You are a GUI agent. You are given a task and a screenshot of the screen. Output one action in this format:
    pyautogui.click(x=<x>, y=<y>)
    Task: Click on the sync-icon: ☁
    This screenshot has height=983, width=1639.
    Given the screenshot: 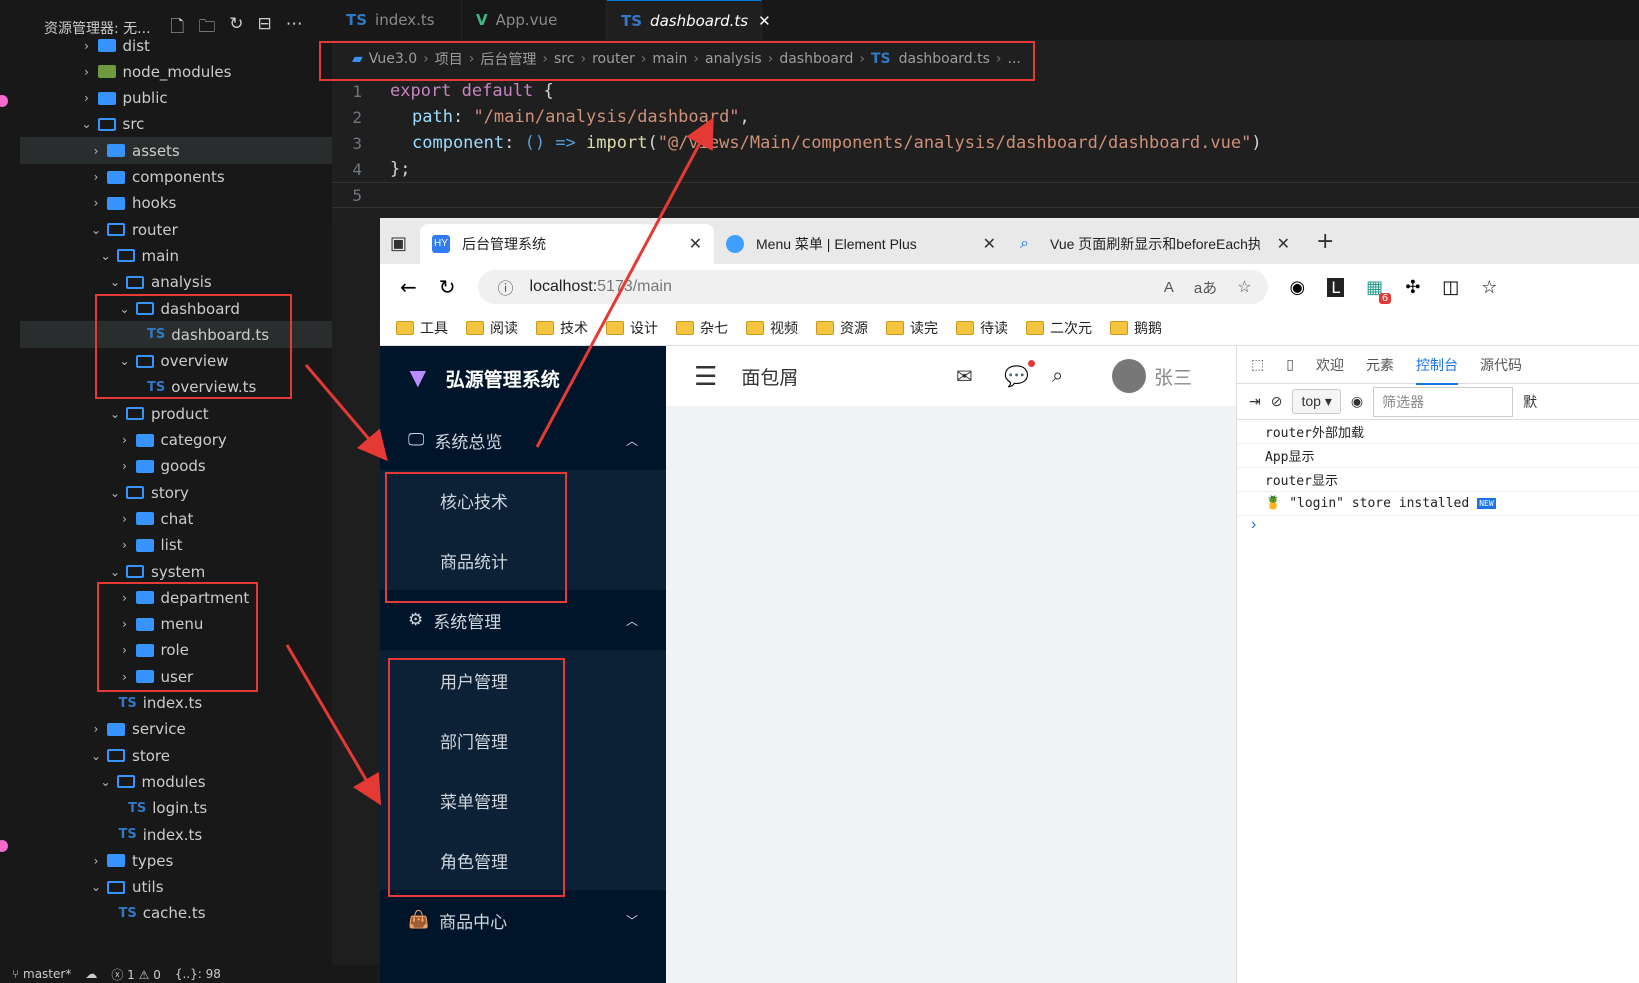 What is the action you would take?
    pyautogui.click(x=91, y=974)
    